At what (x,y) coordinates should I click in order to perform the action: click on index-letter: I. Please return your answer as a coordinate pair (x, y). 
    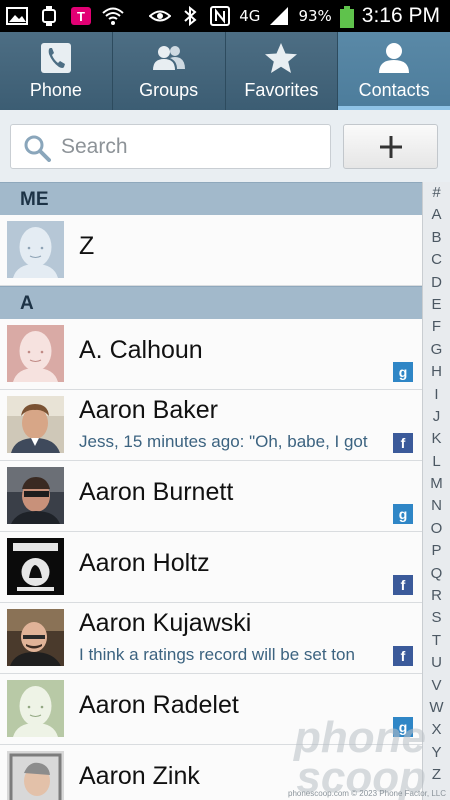
    Looking at the image, I should click on (436, 395).